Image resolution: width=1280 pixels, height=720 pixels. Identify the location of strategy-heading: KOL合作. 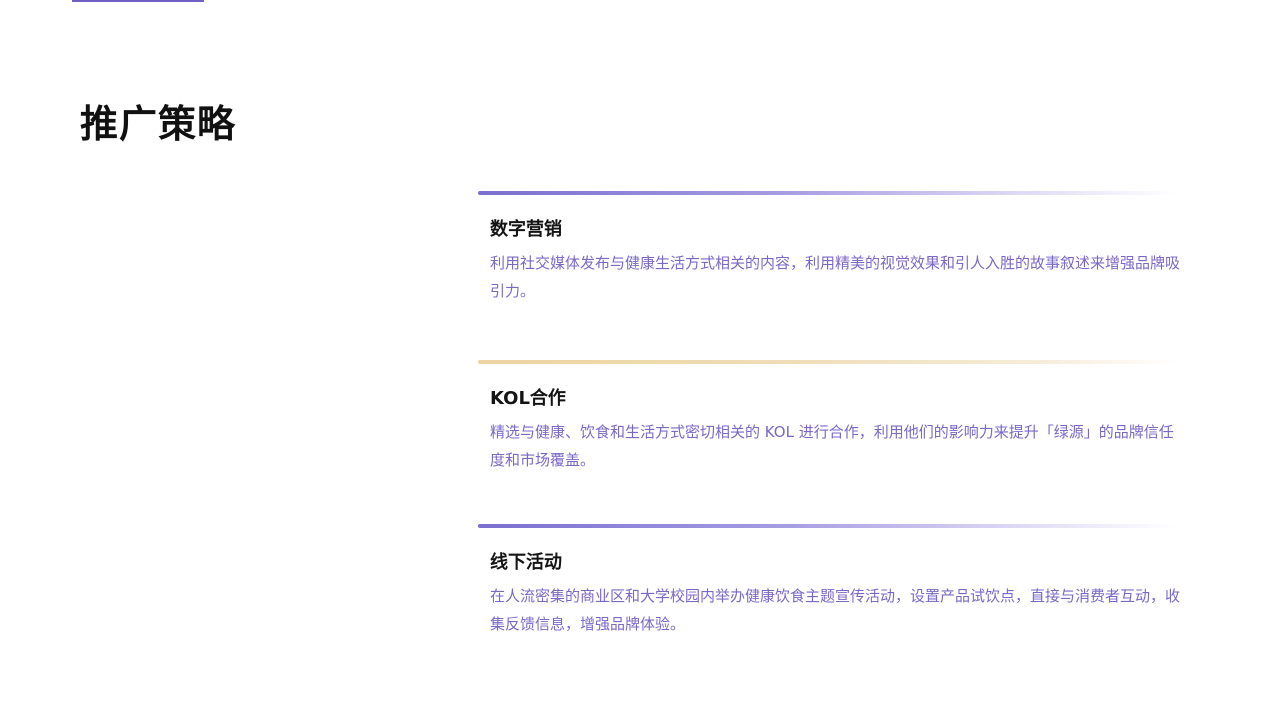
(528, 398).